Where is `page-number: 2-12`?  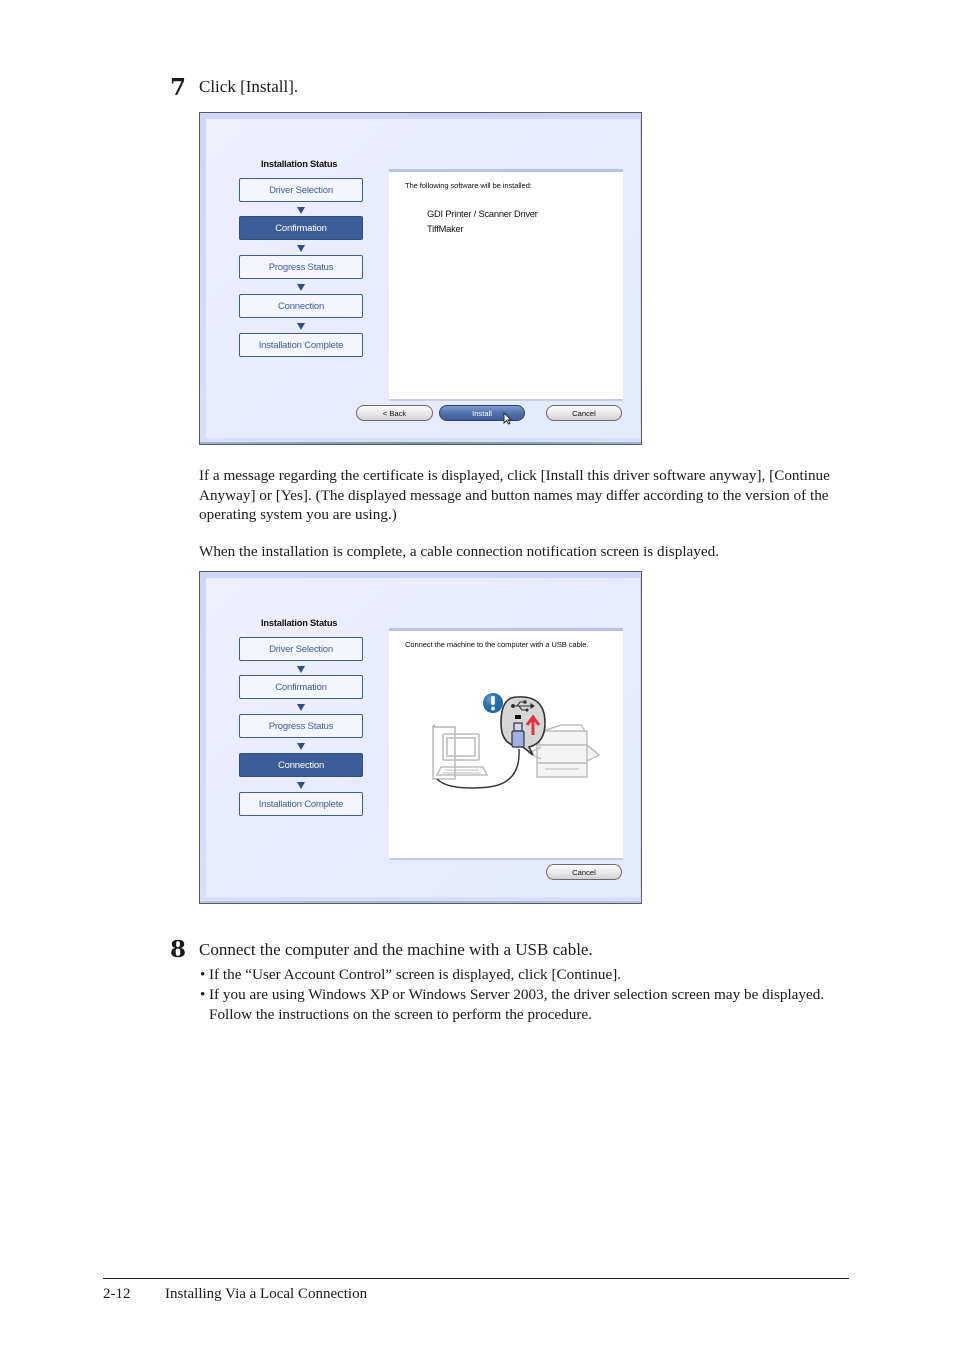
page-number: 2-12 is located at coordinates (117, 1294).